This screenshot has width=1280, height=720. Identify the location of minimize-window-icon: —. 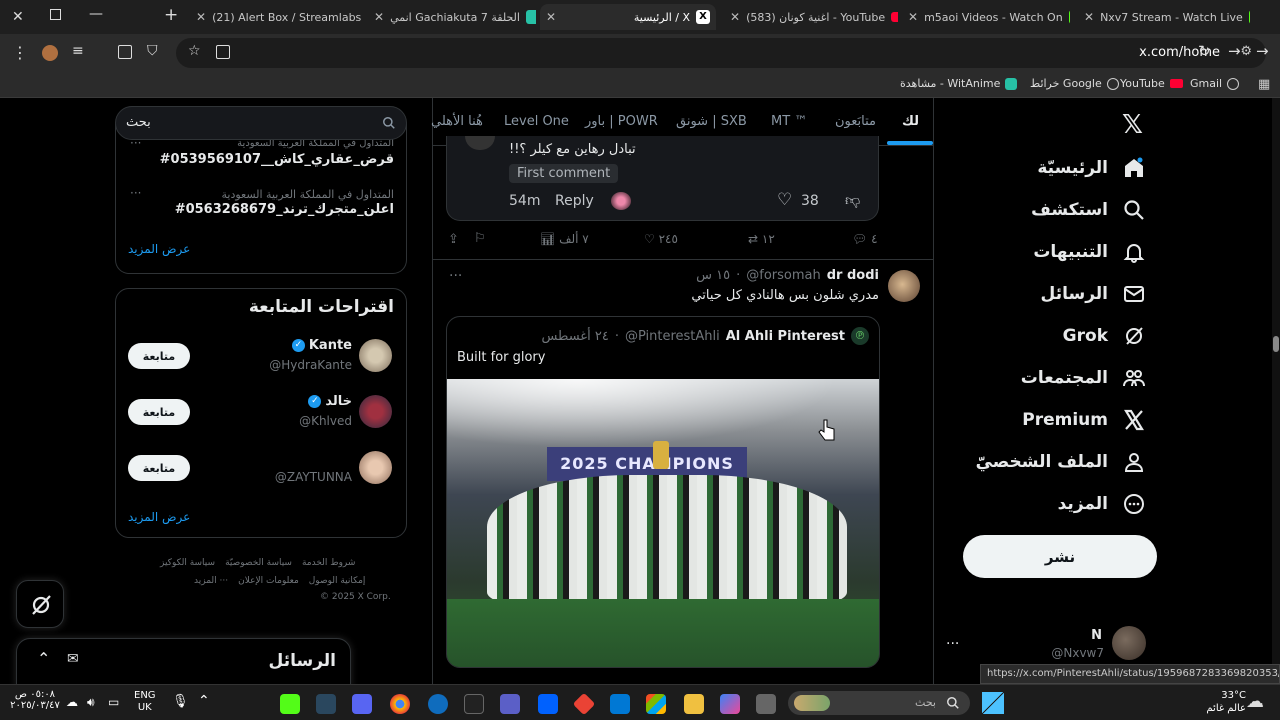
(96, 14).